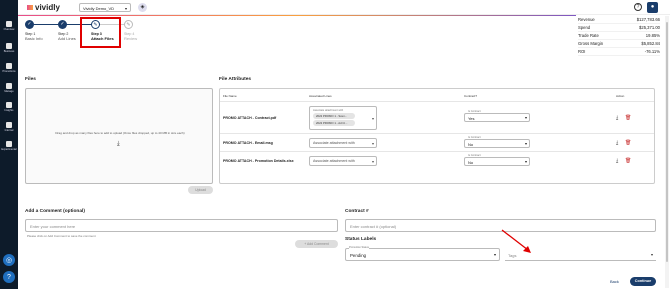 The width and height of the screenshot is (670, 289). What do you see at coordinates (588, 35) in the screenshot?
I see `summary-label: Trade Rate` at bounding box center [588, 35].